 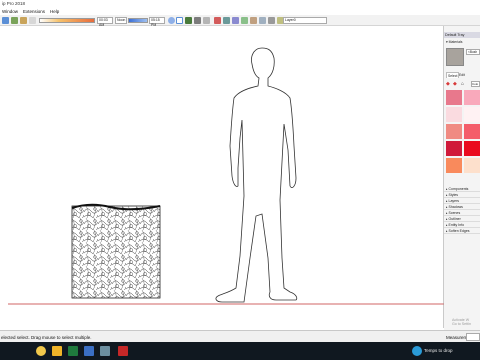 What do you see at coordinates (235, 20) in the screenshot?
I see `iso-view-icon` at bounding box center [235, 20].